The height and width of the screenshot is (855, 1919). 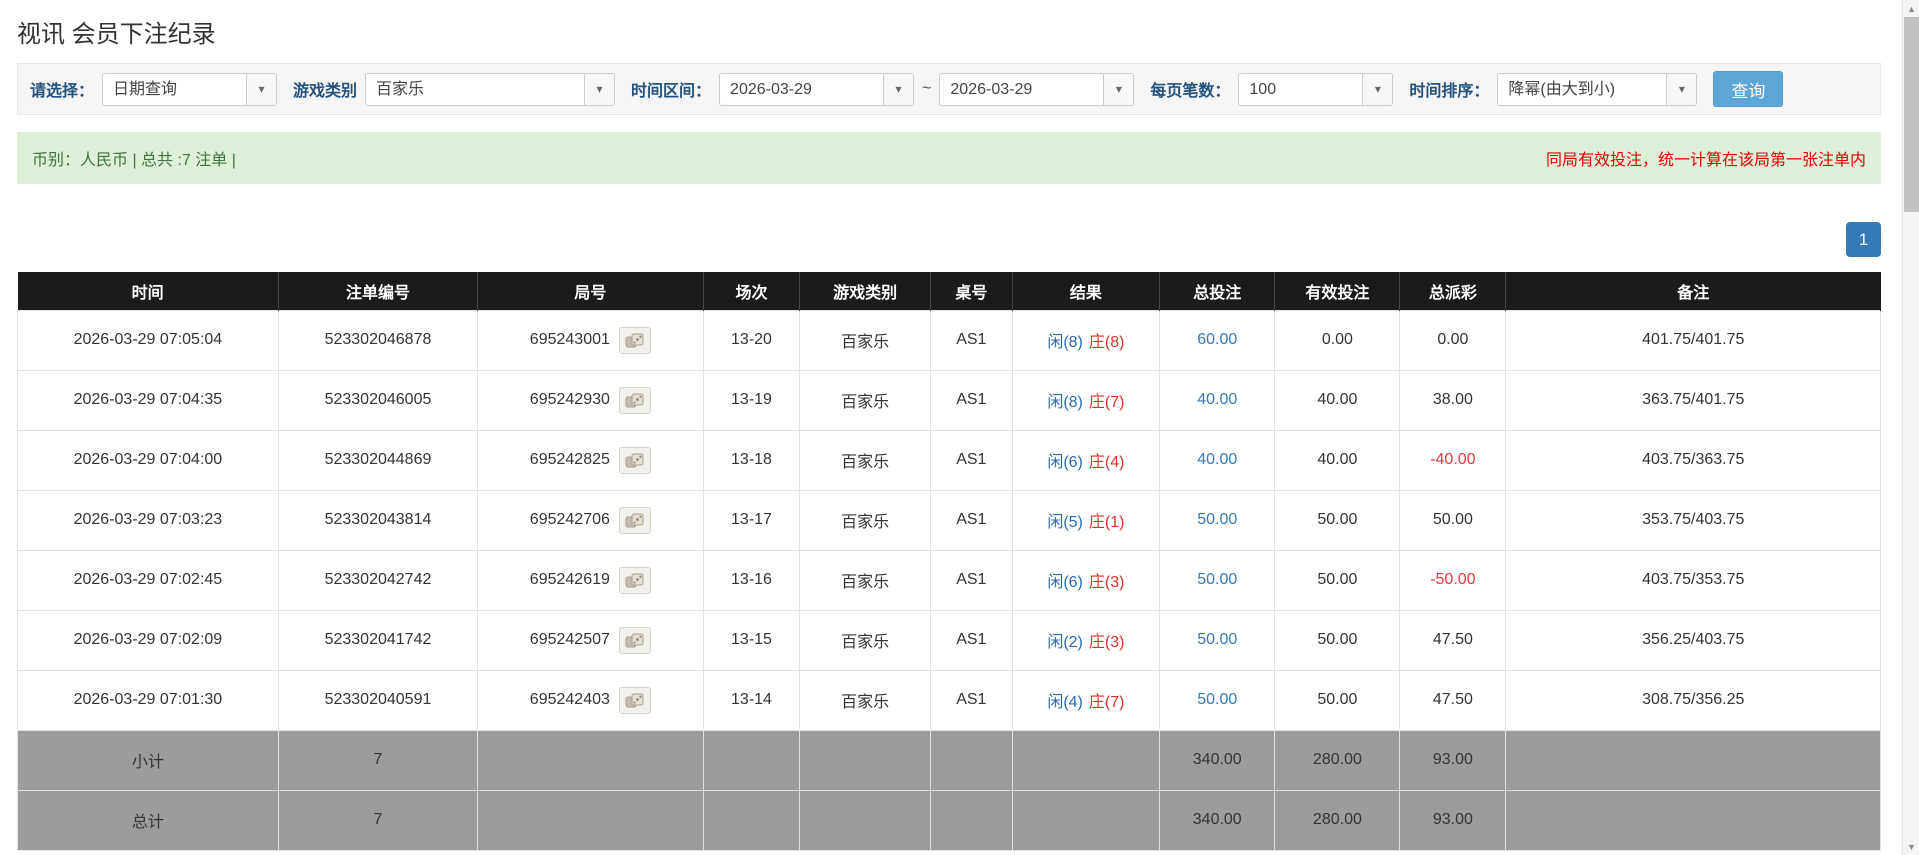 What do you see at coordinates (1106, 582) in the screenshot?
I see `result-banker: 庄(3)` at bounding box center [1106, 582].